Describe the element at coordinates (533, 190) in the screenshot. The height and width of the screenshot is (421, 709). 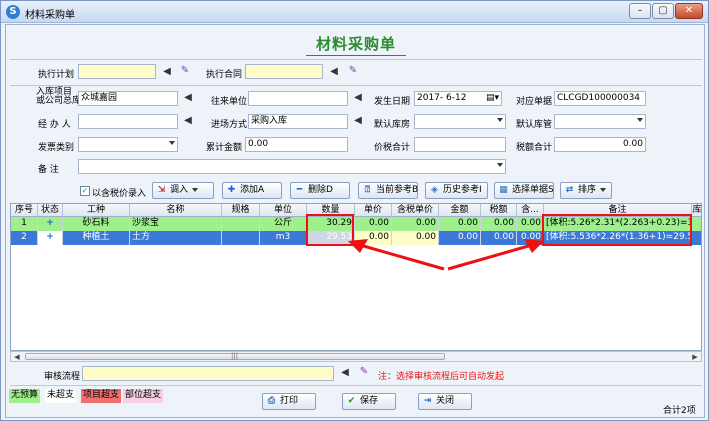
I see `select-doc-label: 选择单据S` at that location.